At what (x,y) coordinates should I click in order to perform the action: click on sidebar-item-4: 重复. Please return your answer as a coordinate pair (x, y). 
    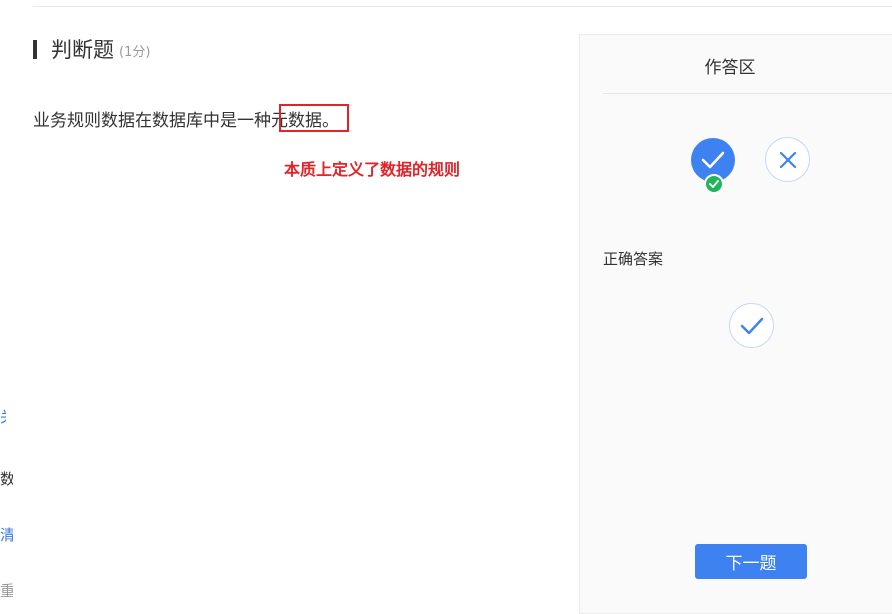
    Looking at the image, I should click on (6, 590).